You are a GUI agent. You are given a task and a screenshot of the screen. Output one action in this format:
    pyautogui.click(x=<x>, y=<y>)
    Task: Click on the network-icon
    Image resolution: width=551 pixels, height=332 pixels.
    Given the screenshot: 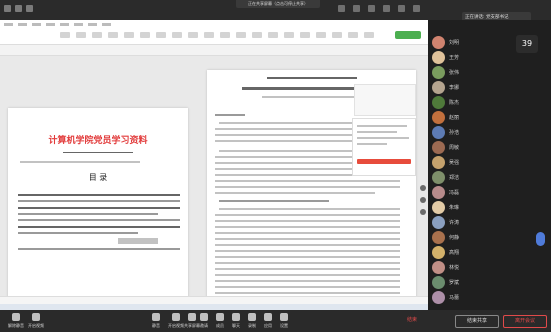 What is the action you would take?
    pyautogui.click(x=7, y=8)
    